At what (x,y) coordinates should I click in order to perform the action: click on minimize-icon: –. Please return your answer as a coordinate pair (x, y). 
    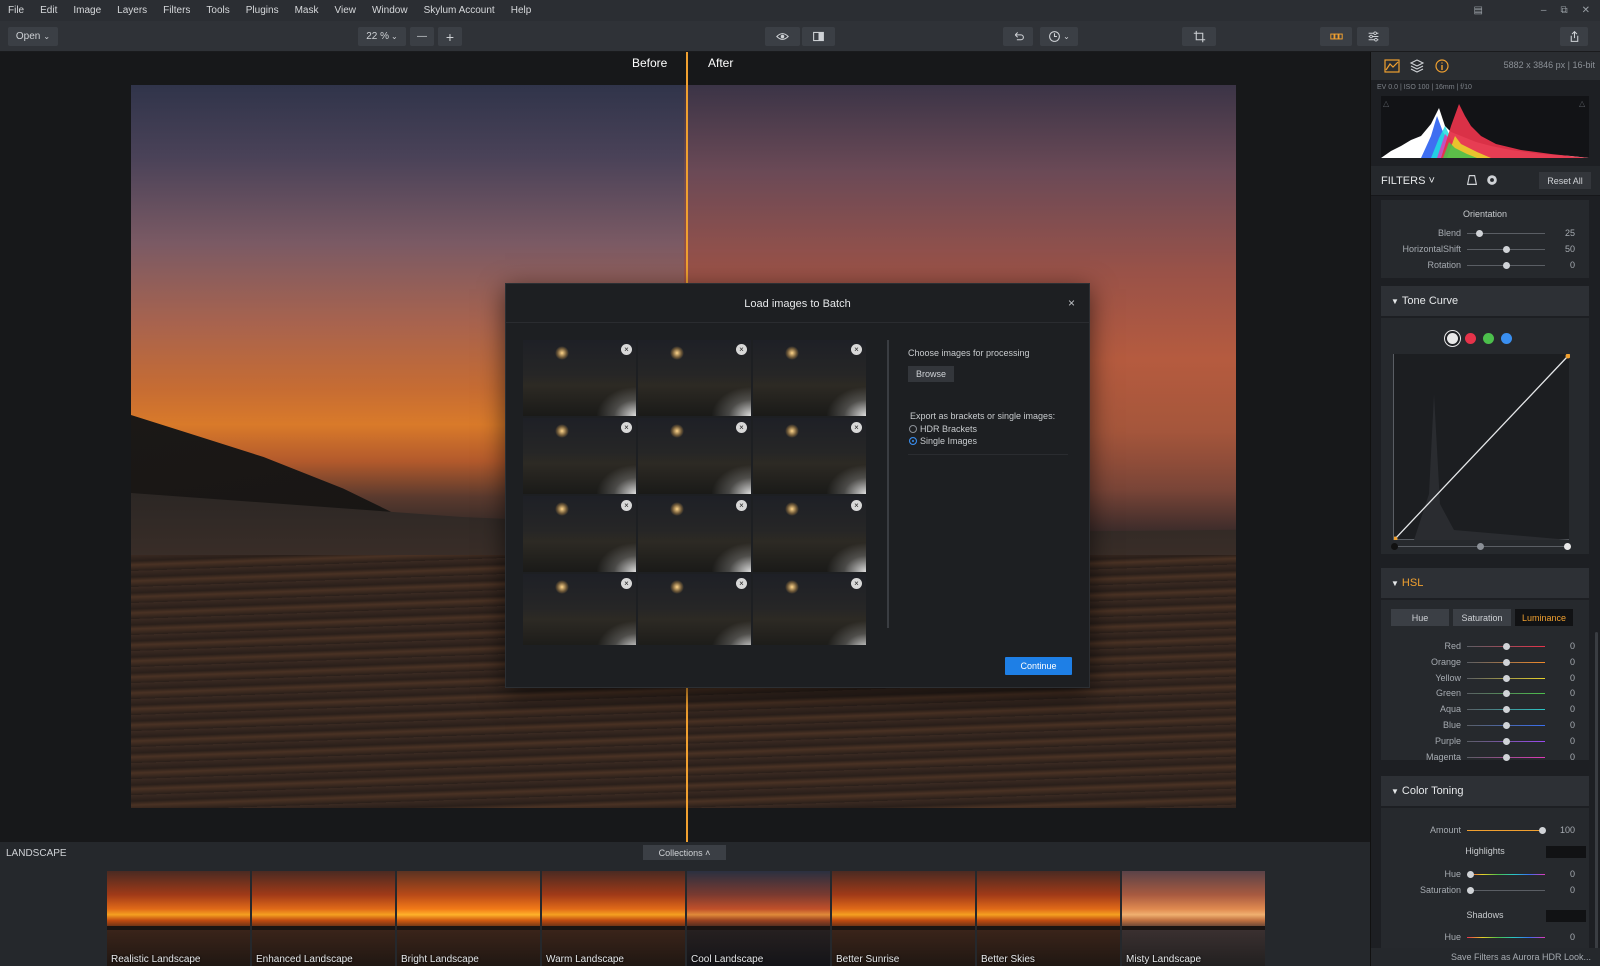
    Looking at the image, I should click on (1544, 10).